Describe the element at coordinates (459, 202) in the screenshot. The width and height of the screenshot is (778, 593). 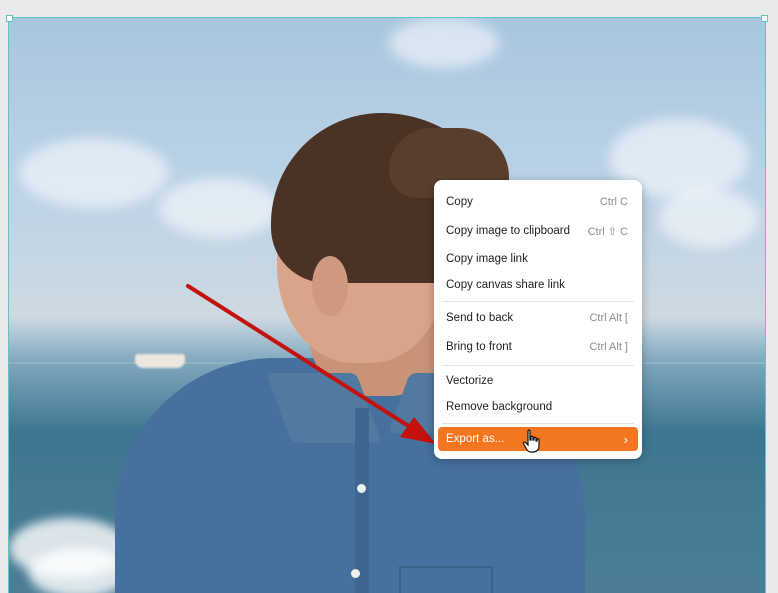
I see `menu-item-label: Copy` at that location.